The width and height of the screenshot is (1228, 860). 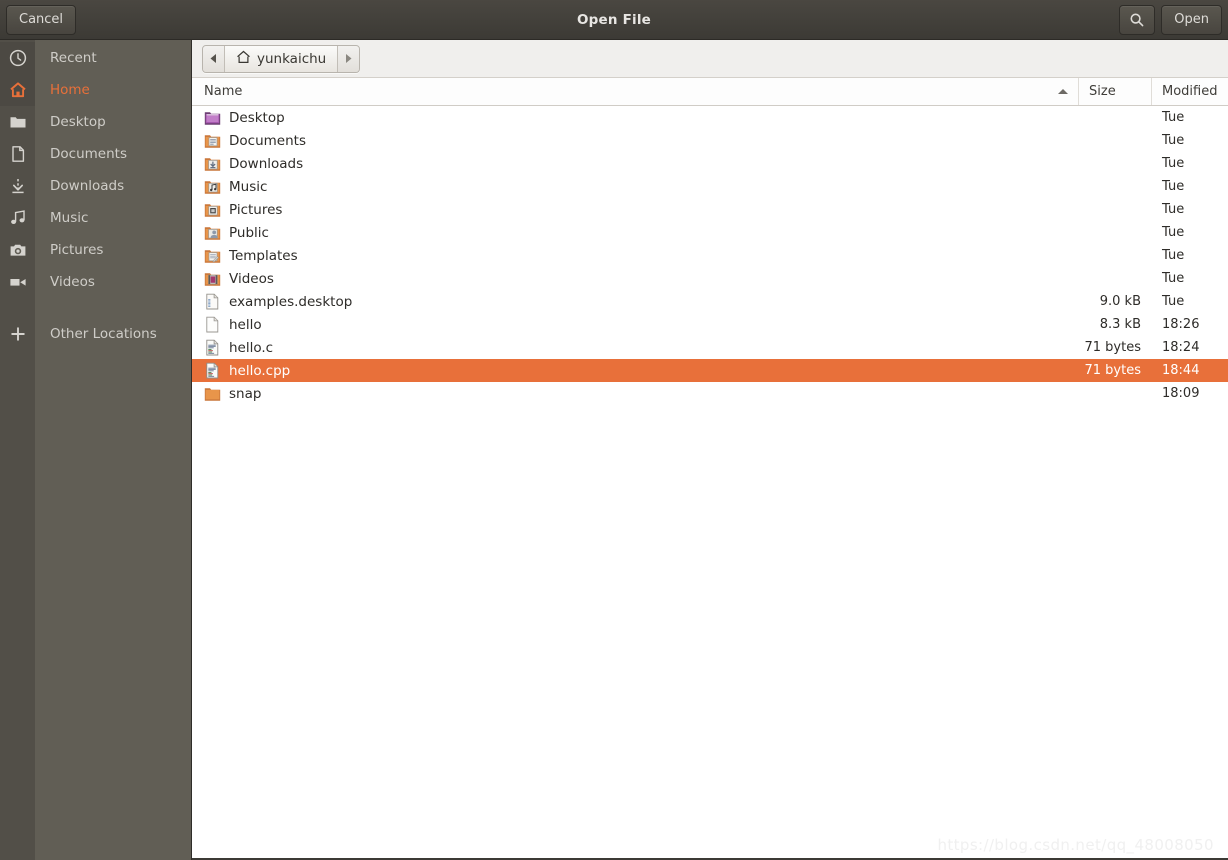 What do you see at coordinates (212, 163) in the screenshot?
I see `folder-downloads-icon` at bounding box center [212, 163].